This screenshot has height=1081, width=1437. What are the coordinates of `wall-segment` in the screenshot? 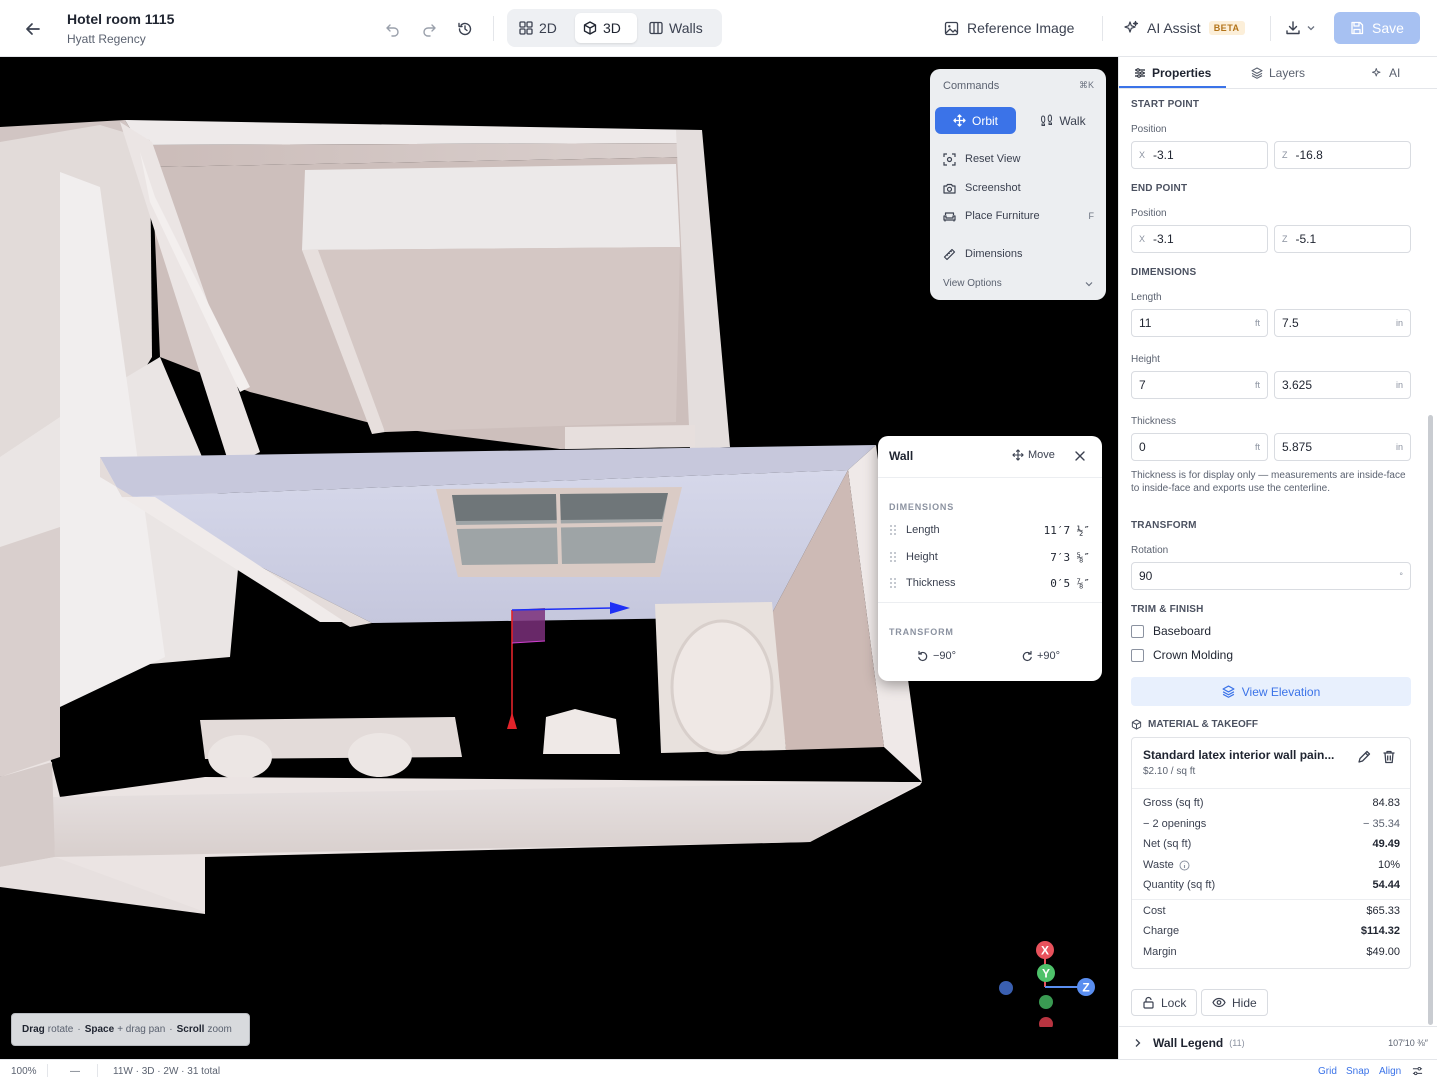 It's located at (630, 437).